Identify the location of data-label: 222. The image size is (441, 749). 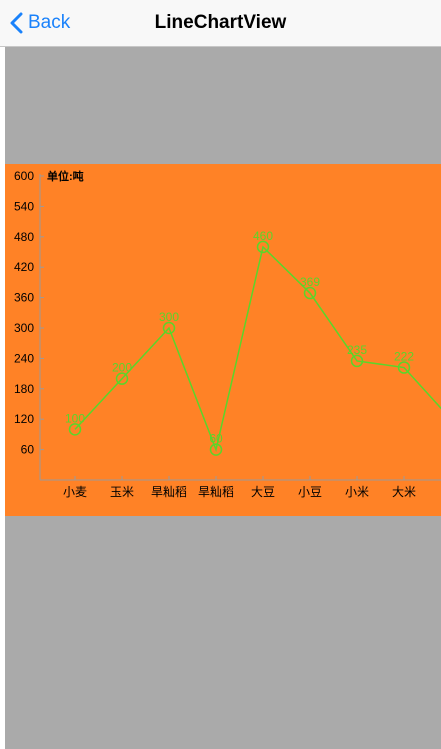
(404, 357).